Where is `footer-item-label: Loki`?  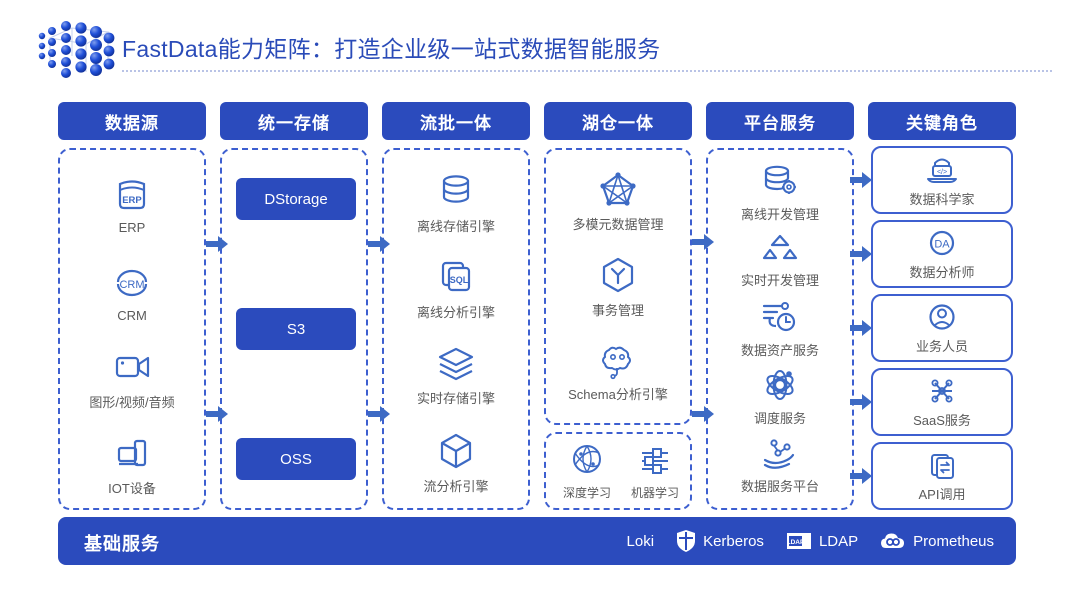
footer-item-label: Loki is located at coordinates (640, 541).